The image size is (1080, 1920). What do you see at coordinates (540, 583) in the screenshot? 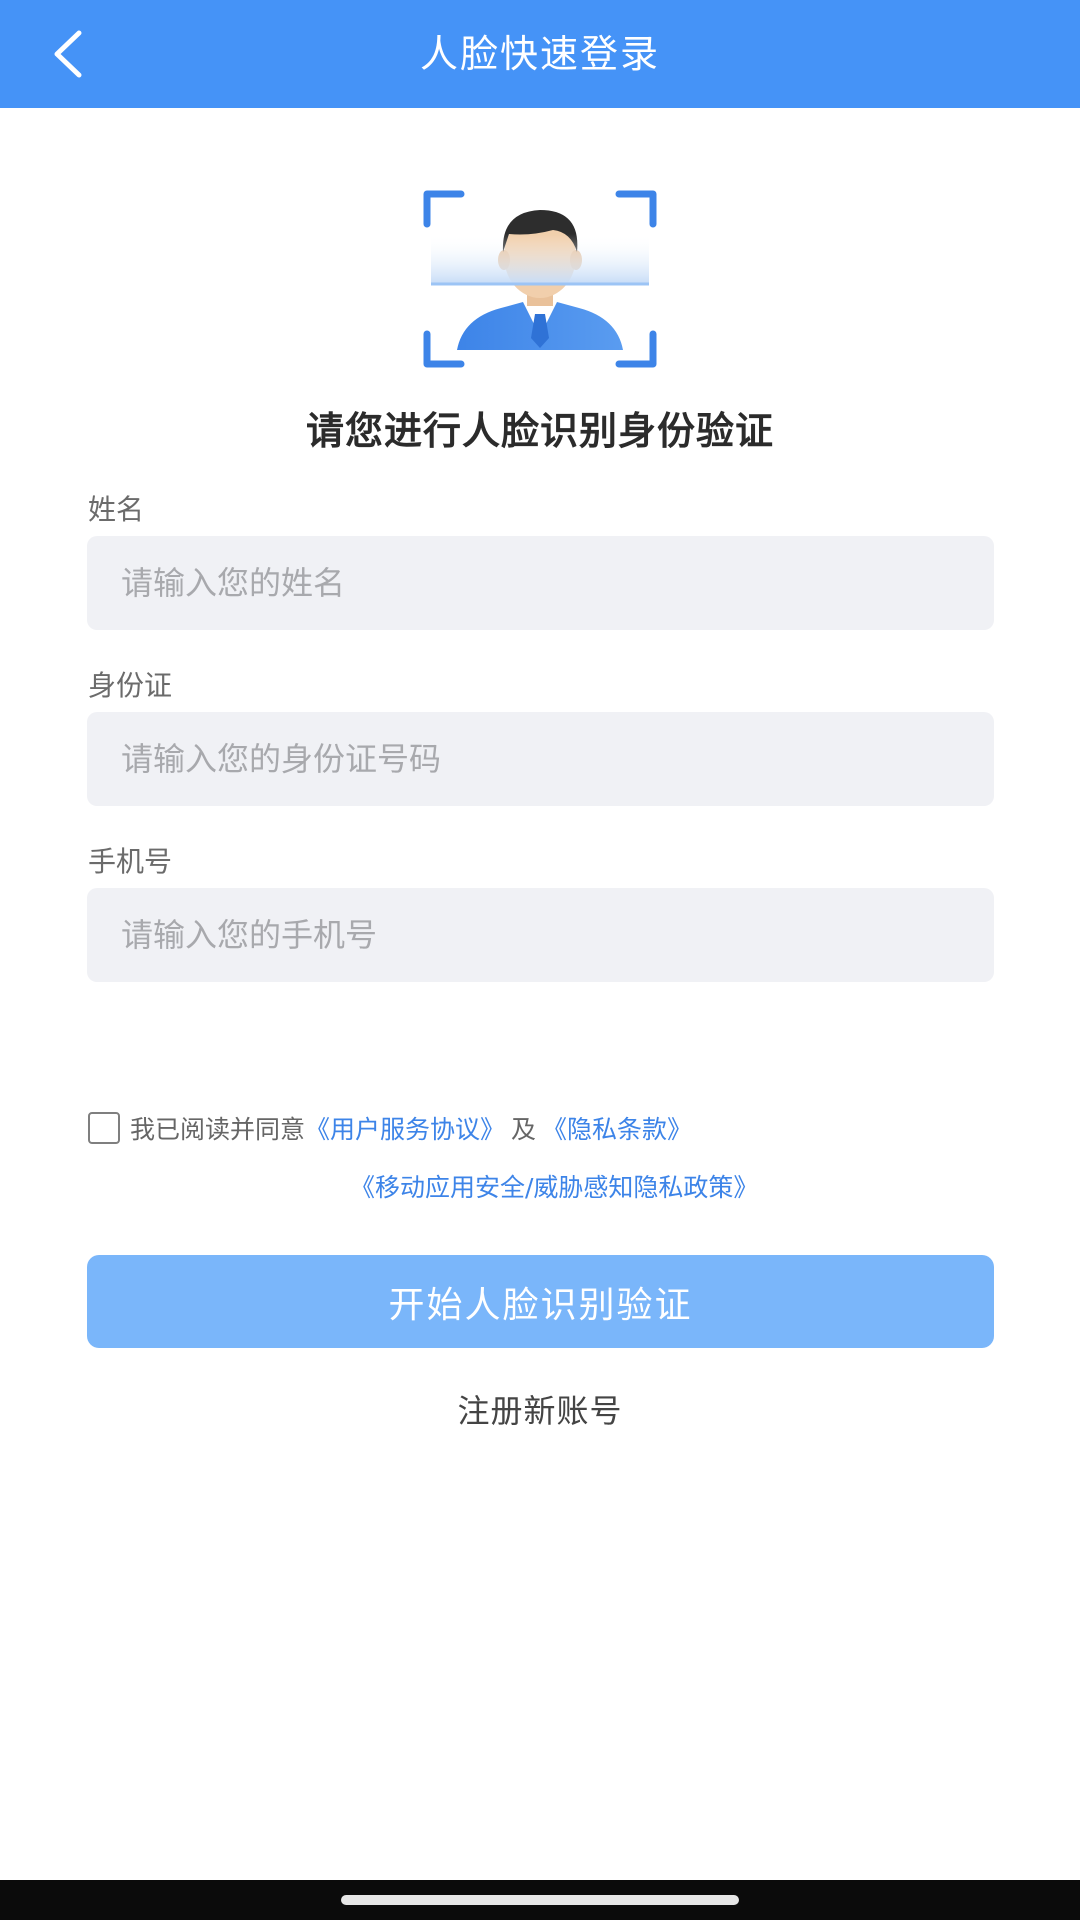
I see `name-input` at bounding box center [540, 583].